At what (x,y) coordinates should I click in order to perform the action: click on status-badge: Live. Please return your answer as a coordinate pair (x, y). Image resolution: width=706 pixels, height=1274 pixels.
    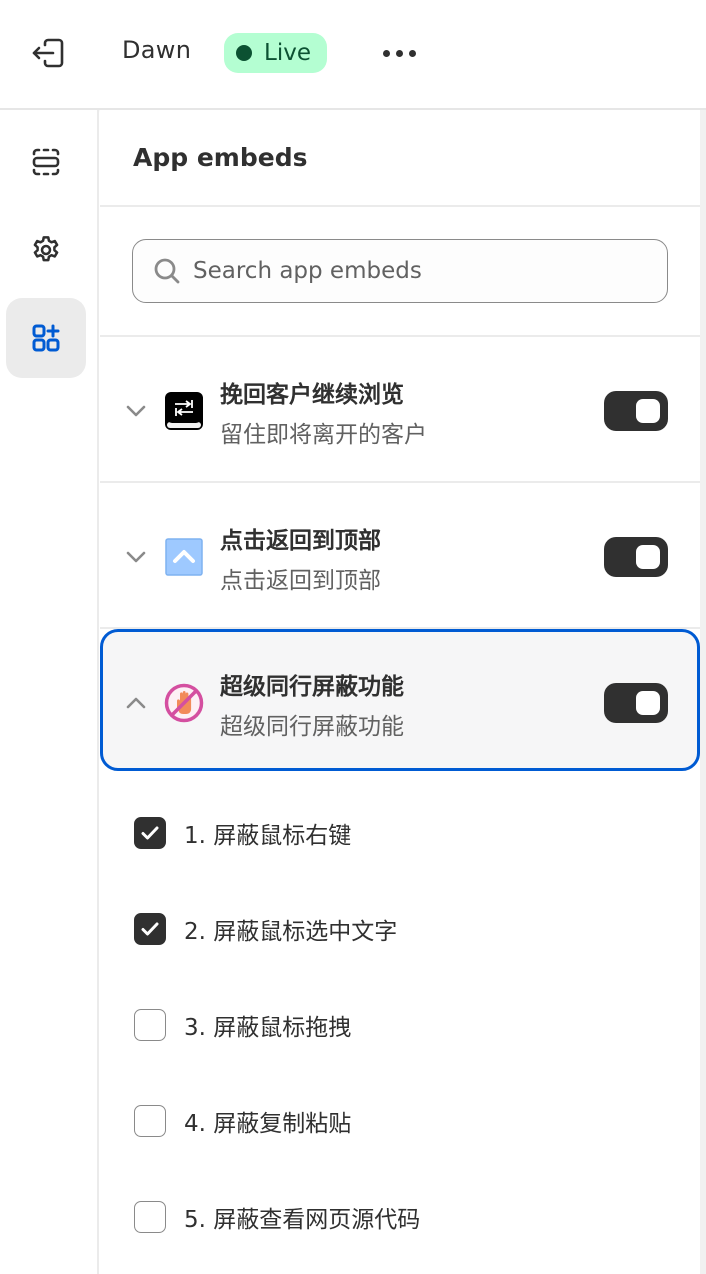
    Looking at the image, I should click on (275, 53).